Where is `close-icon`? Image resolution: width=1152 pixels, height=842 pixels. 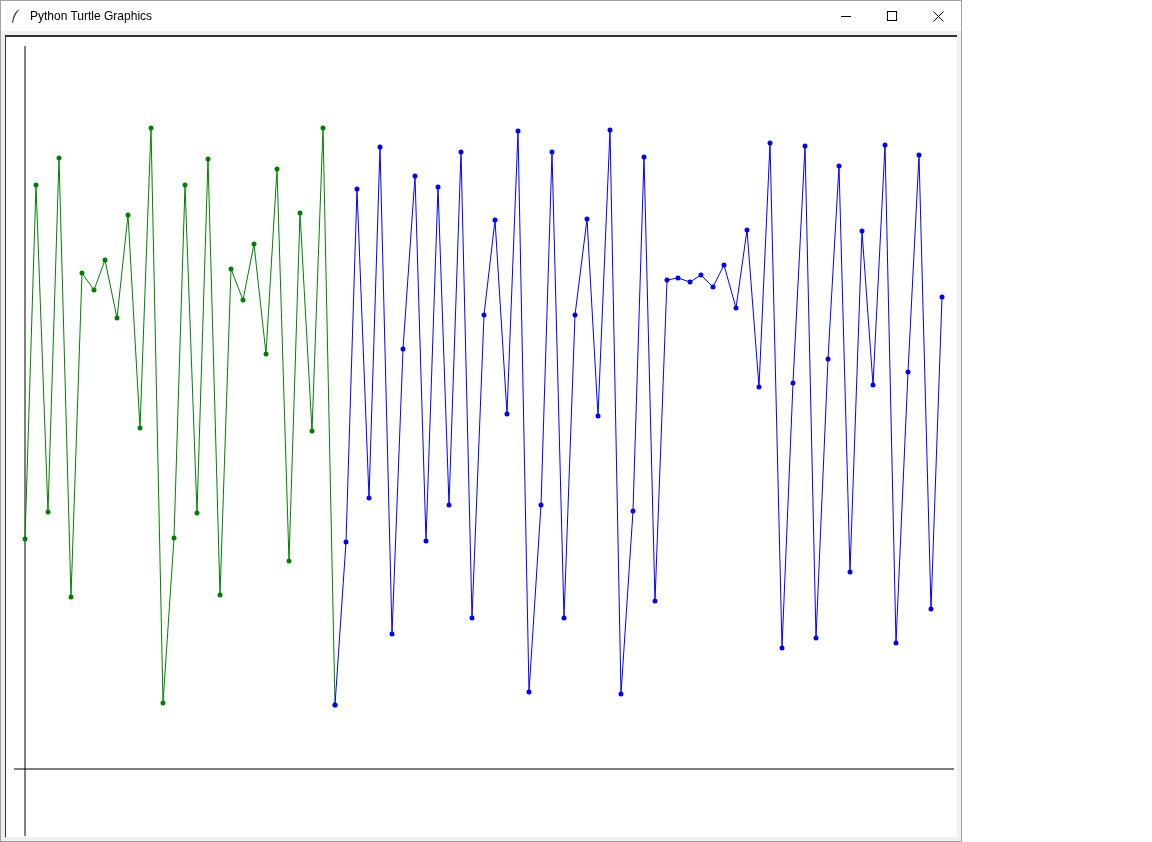
close-icon is located at coordinates (938, 16).